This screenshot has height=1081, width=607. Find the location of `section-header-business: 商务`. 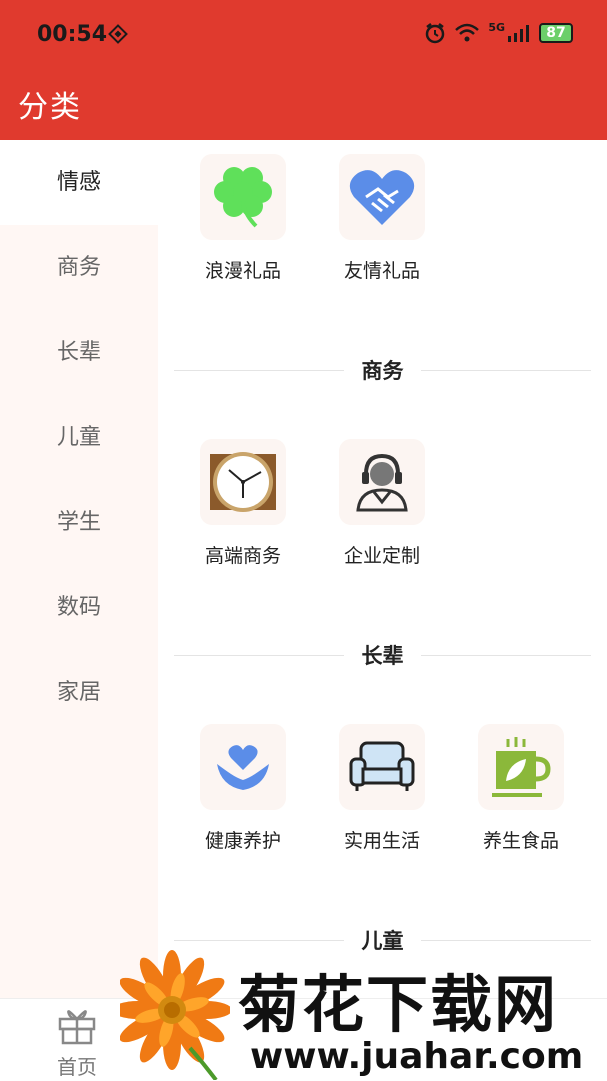

section-header-business: 商务 is located at coordinates (382, 370).